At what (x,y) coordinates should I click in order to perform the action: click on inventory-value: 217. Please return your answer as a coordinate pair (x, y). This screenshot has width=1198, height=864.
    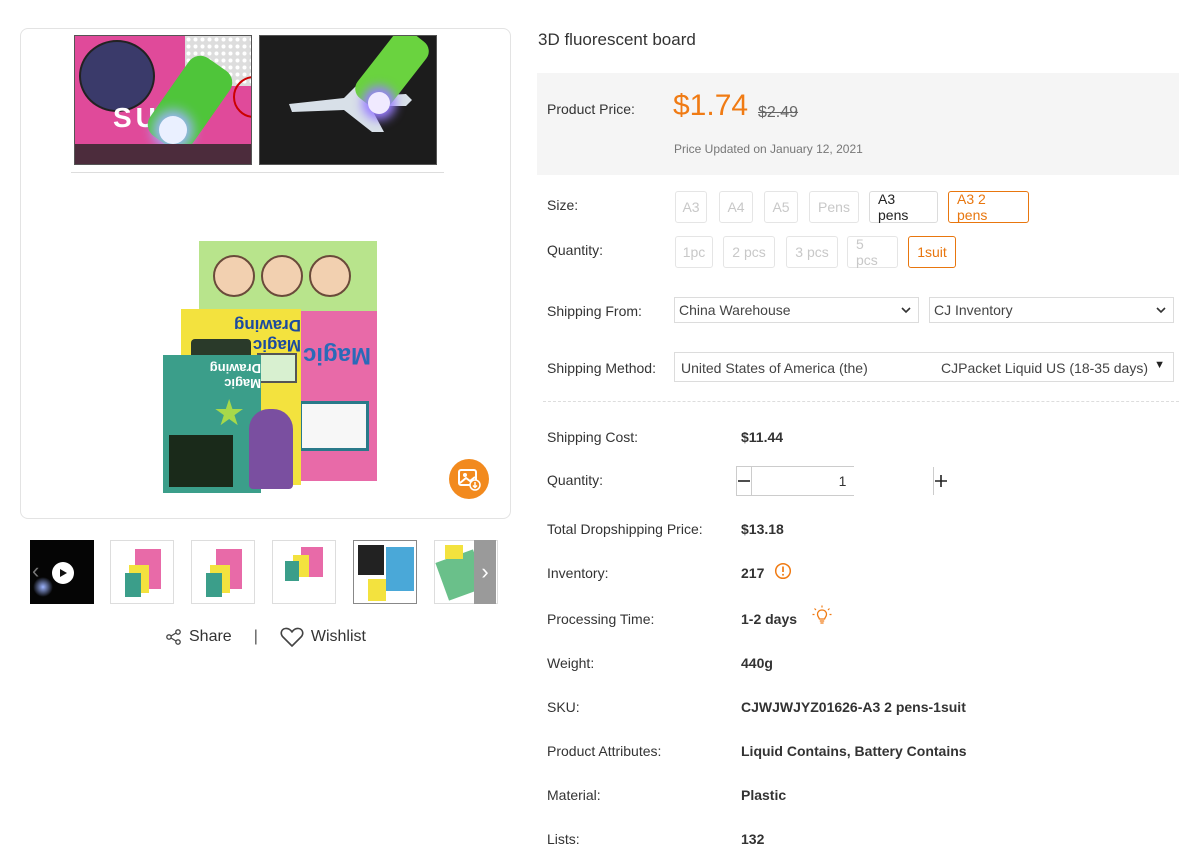
    Looking at the image, I should click on (753, 573).